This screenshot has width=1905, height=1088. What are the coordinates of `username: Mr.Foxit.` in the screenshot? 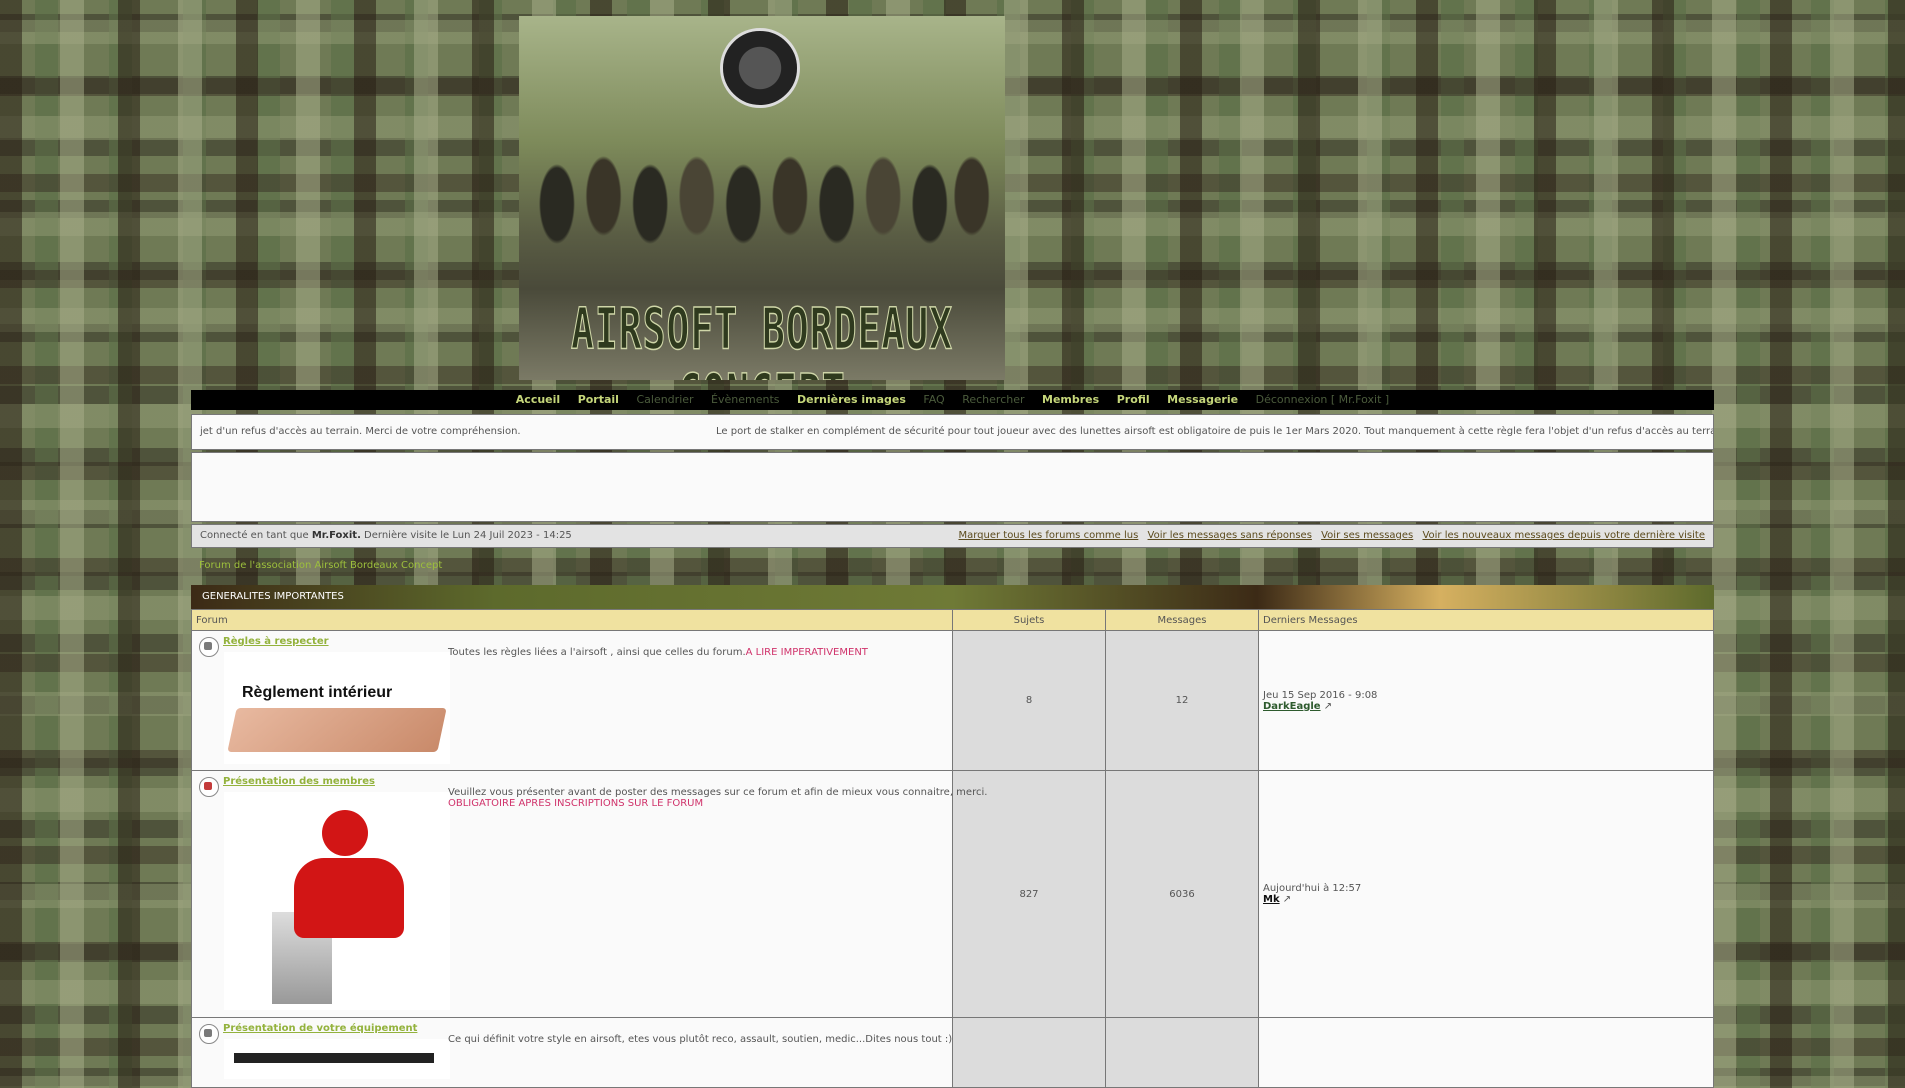 It's located at (336, 535).